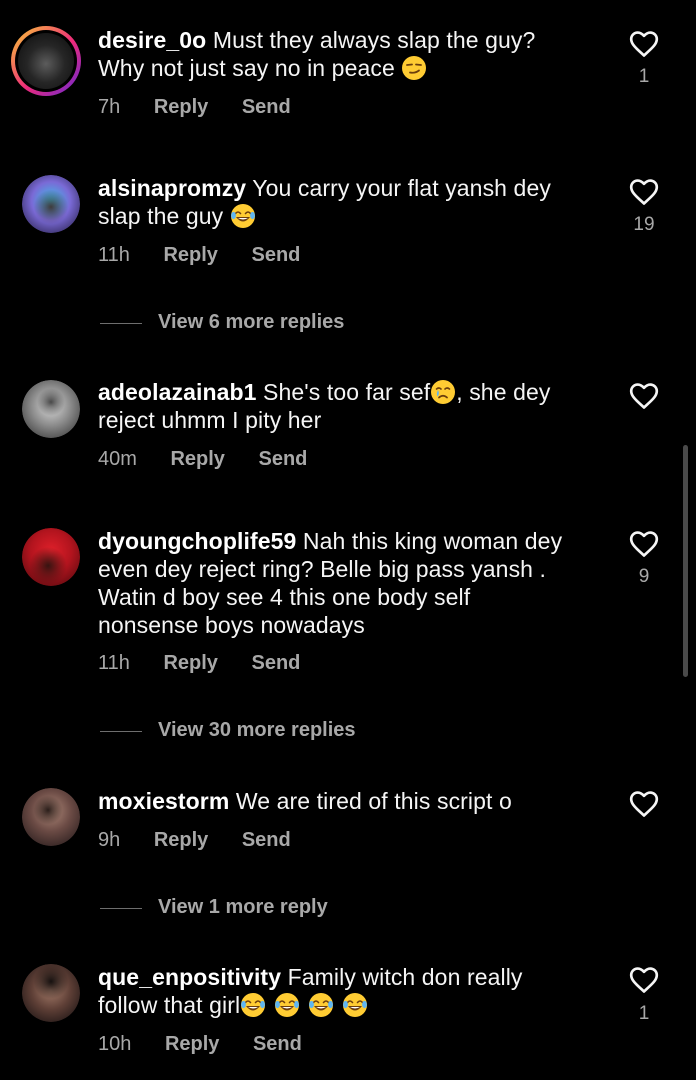 The image size is (696, 1080). I want to click on like-count: 19, so click(644, 224).